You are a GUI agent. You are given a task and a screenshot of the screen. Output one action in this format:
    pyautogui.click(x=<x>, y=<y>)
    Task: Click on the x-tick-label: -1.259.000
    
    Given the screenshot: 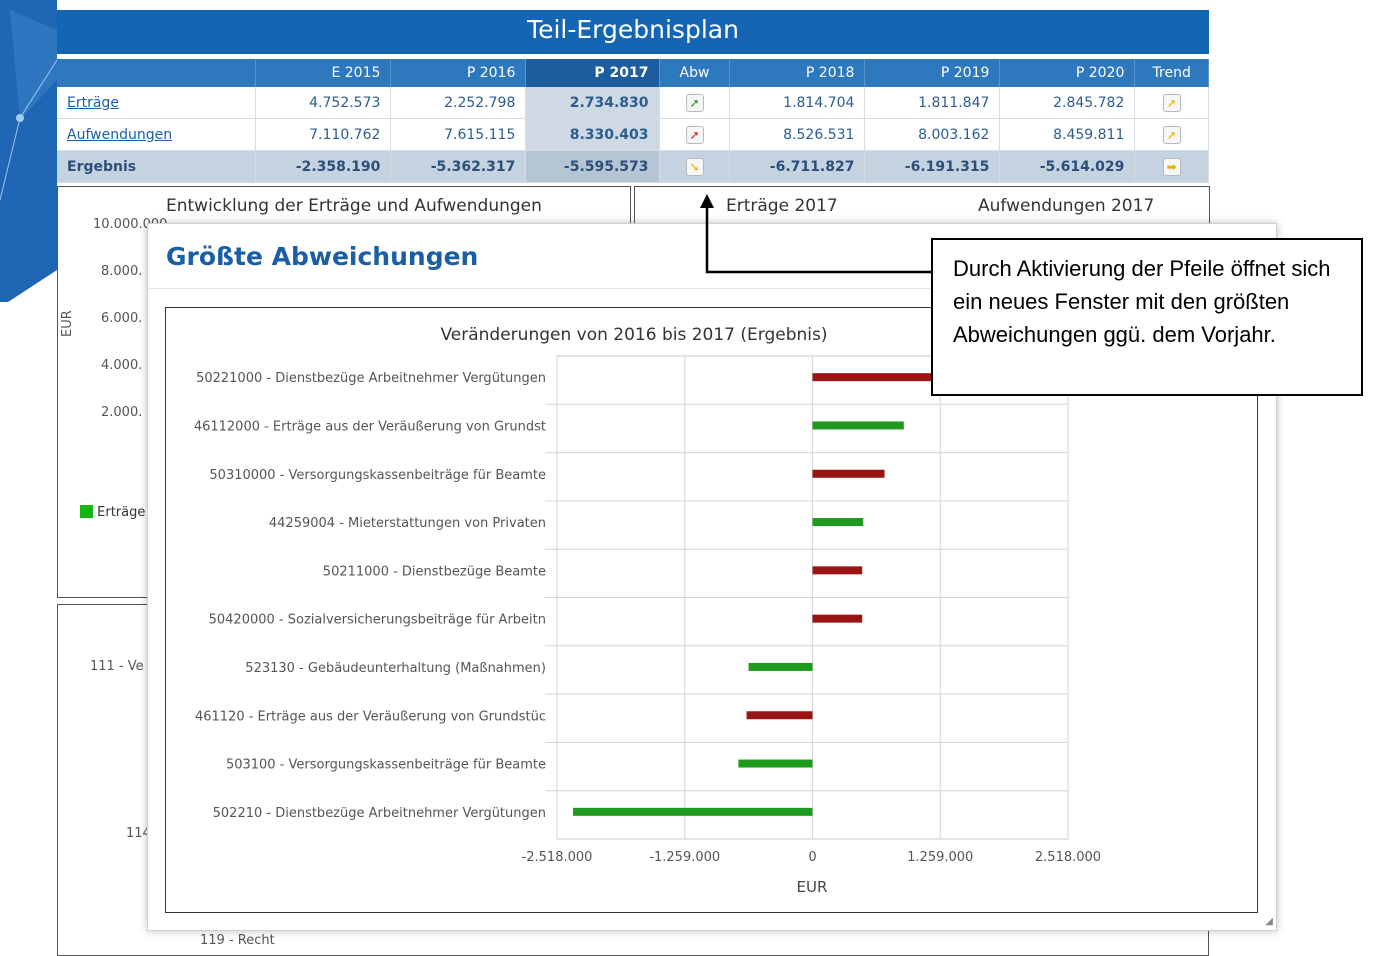 What is the action you would take?
    pyautogui.click(x=684, y=857)
    